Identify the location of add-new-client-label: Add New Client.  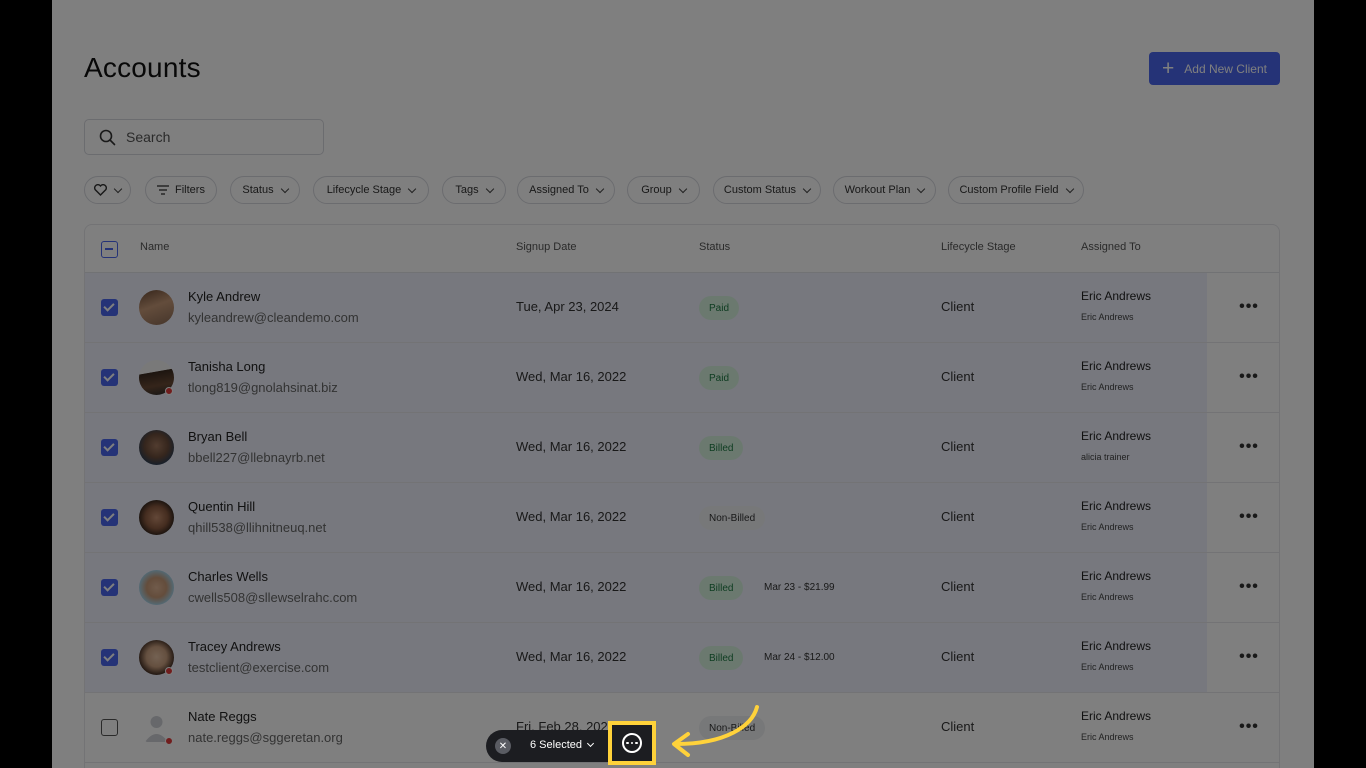
(1225, 68).